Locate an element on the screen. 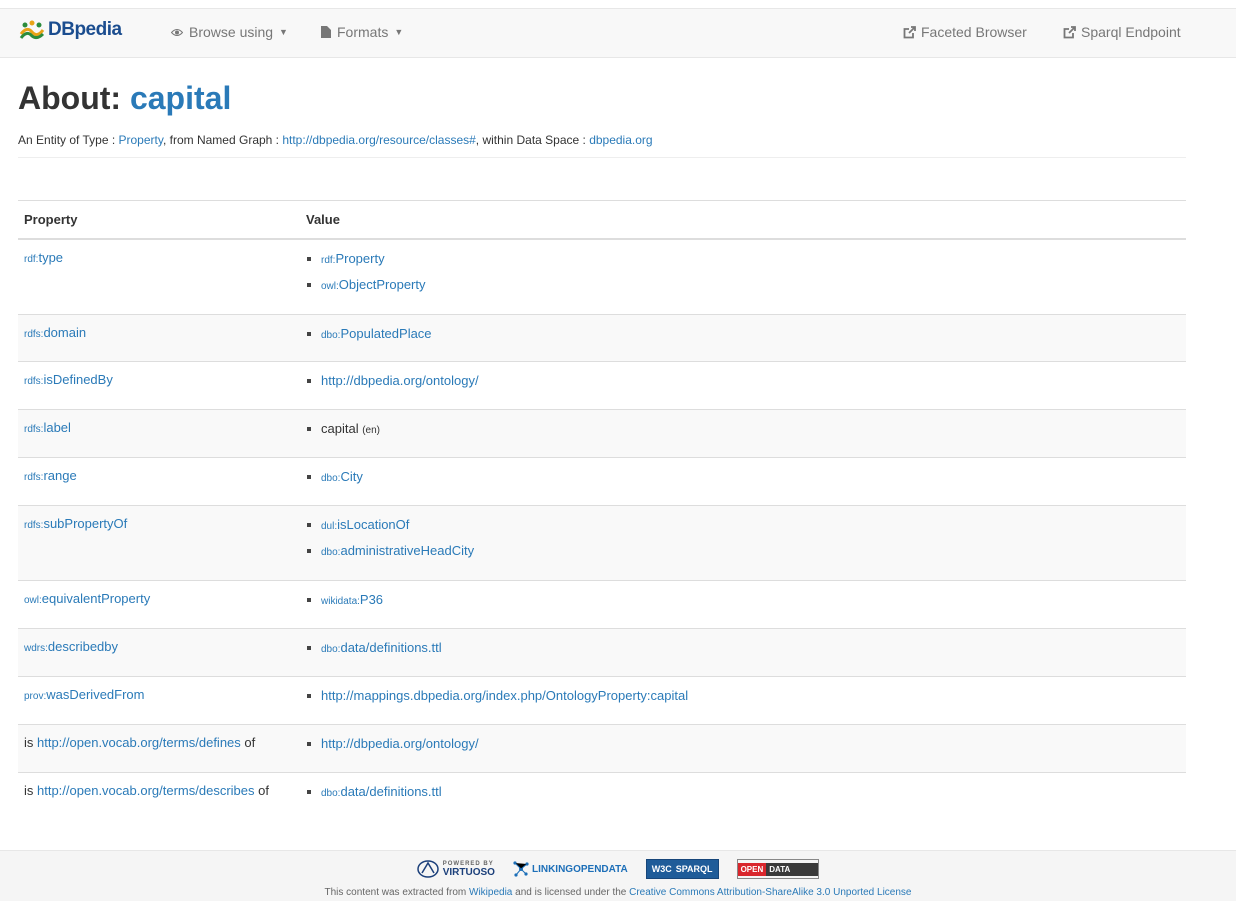 The image size is (1236, 901). property-link: rdfs:isDefinedBy is located at coordinates (68, 379).